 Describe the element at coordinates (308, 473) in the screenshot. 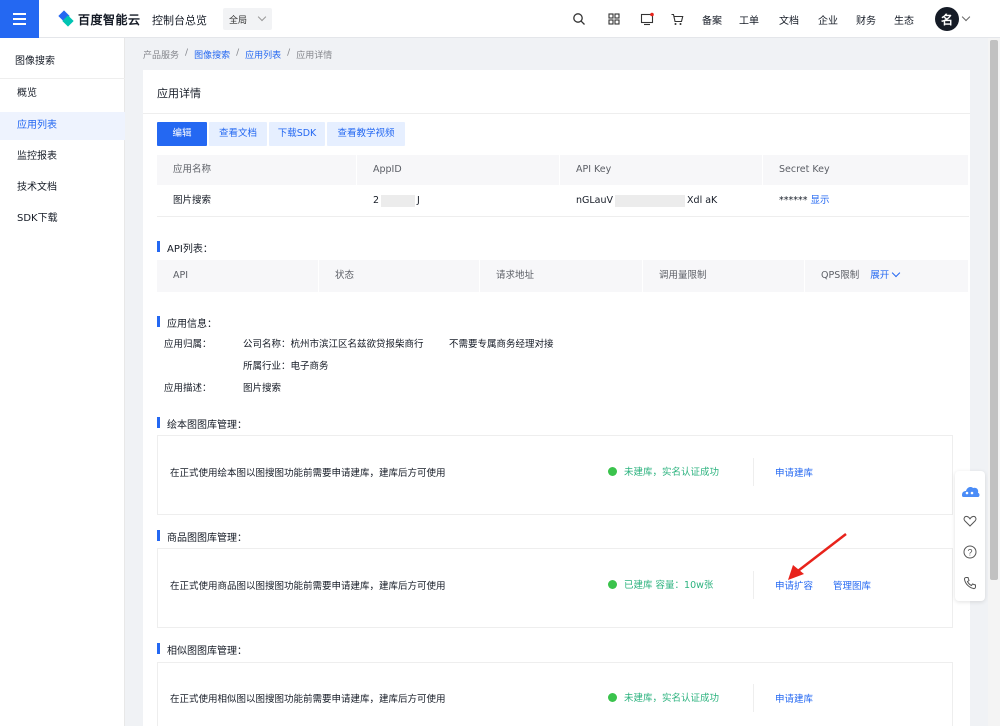

I see `library-description: 在正式使用绘本图以图搜图功能前需要申请建库，建库后方可使用` at that location.